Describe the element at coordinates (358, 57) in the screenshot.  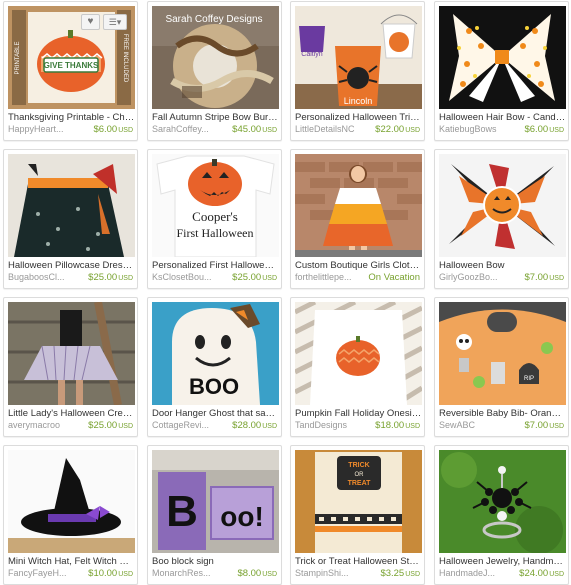
I see `listing-image: Lincoln Caitlyn` at that location.